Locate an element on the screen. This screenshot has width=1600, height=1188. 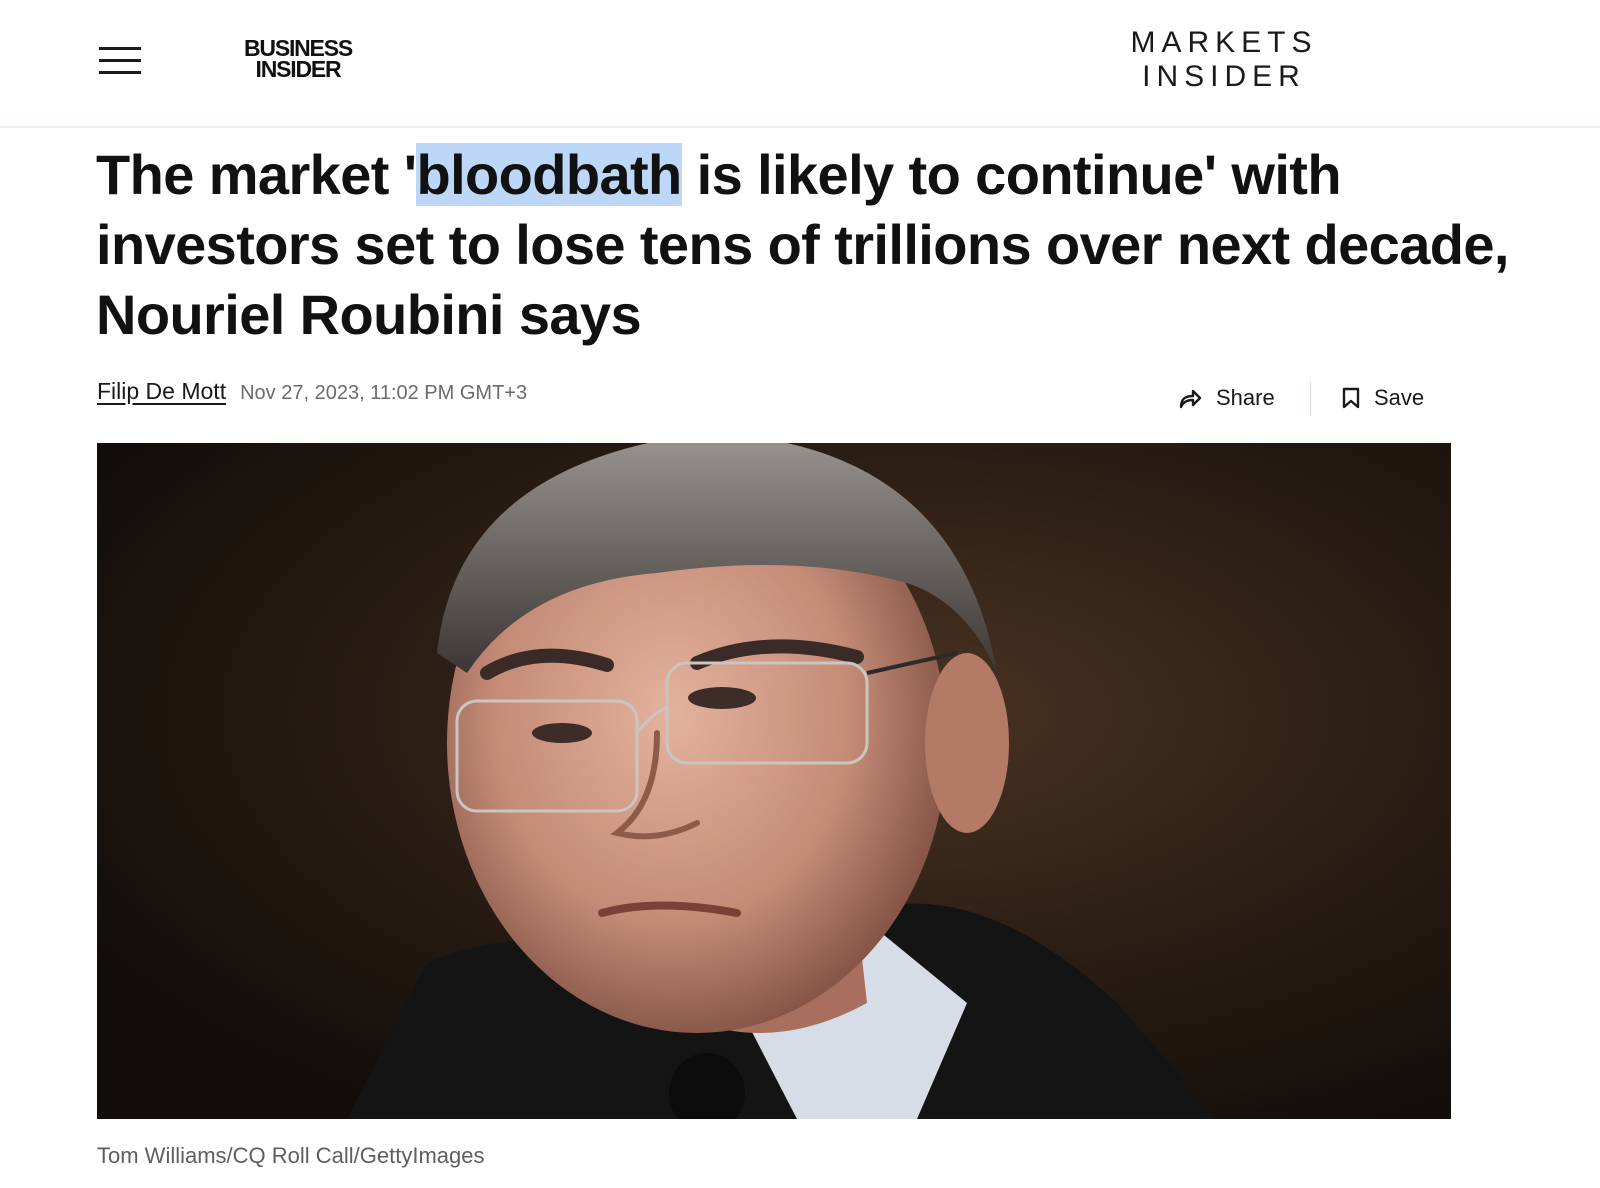
actions-divider is located at coordinates (1310, 399).